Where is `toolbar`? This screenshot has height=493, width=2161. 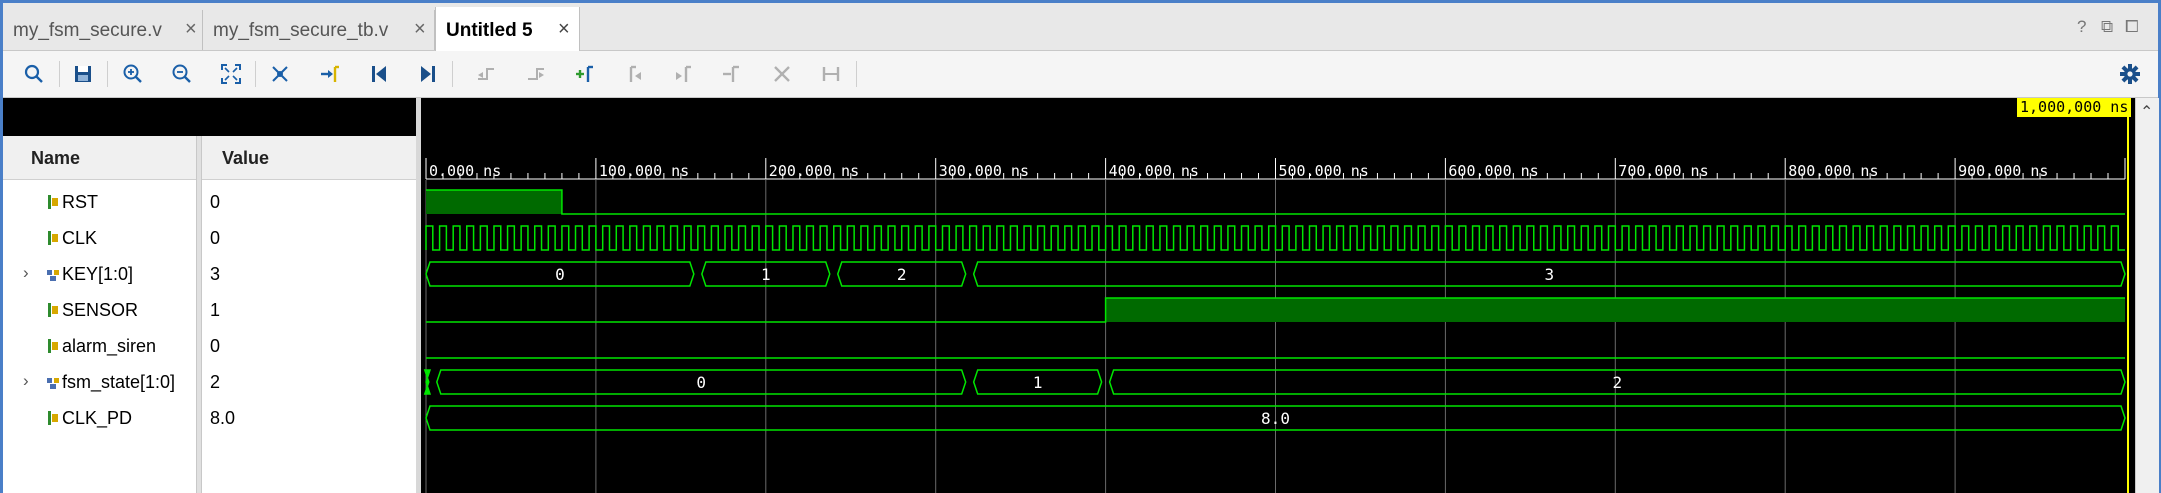 toolbar is located at coordinates (1080, 74).